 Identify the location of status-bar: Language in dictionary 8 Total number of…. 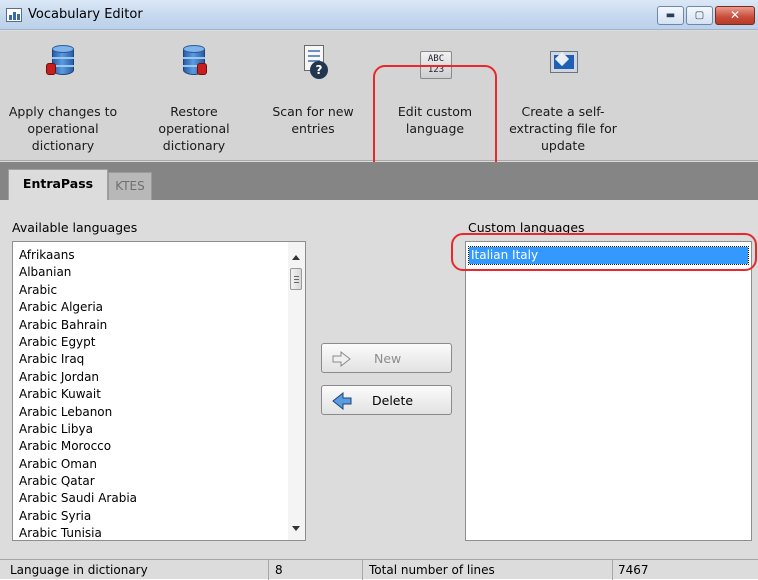
(379, 569).